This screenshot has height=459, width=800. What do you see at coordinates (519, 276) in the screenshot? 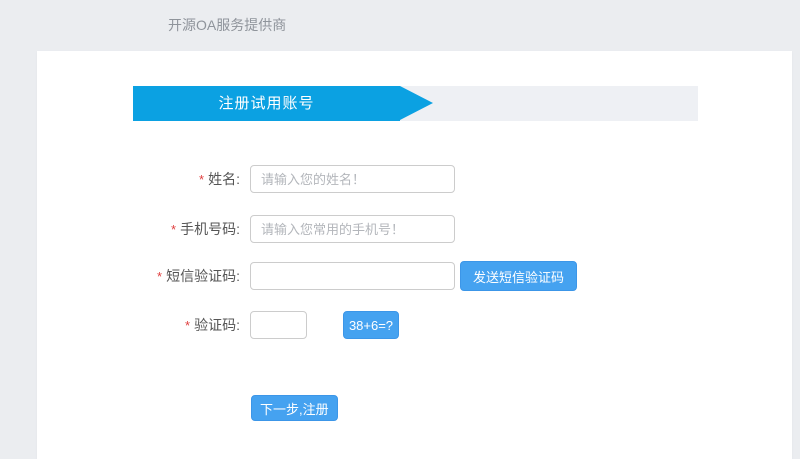
I see `send-sms-code-button: 发送短信验证码` at bounding box center [519, 276].